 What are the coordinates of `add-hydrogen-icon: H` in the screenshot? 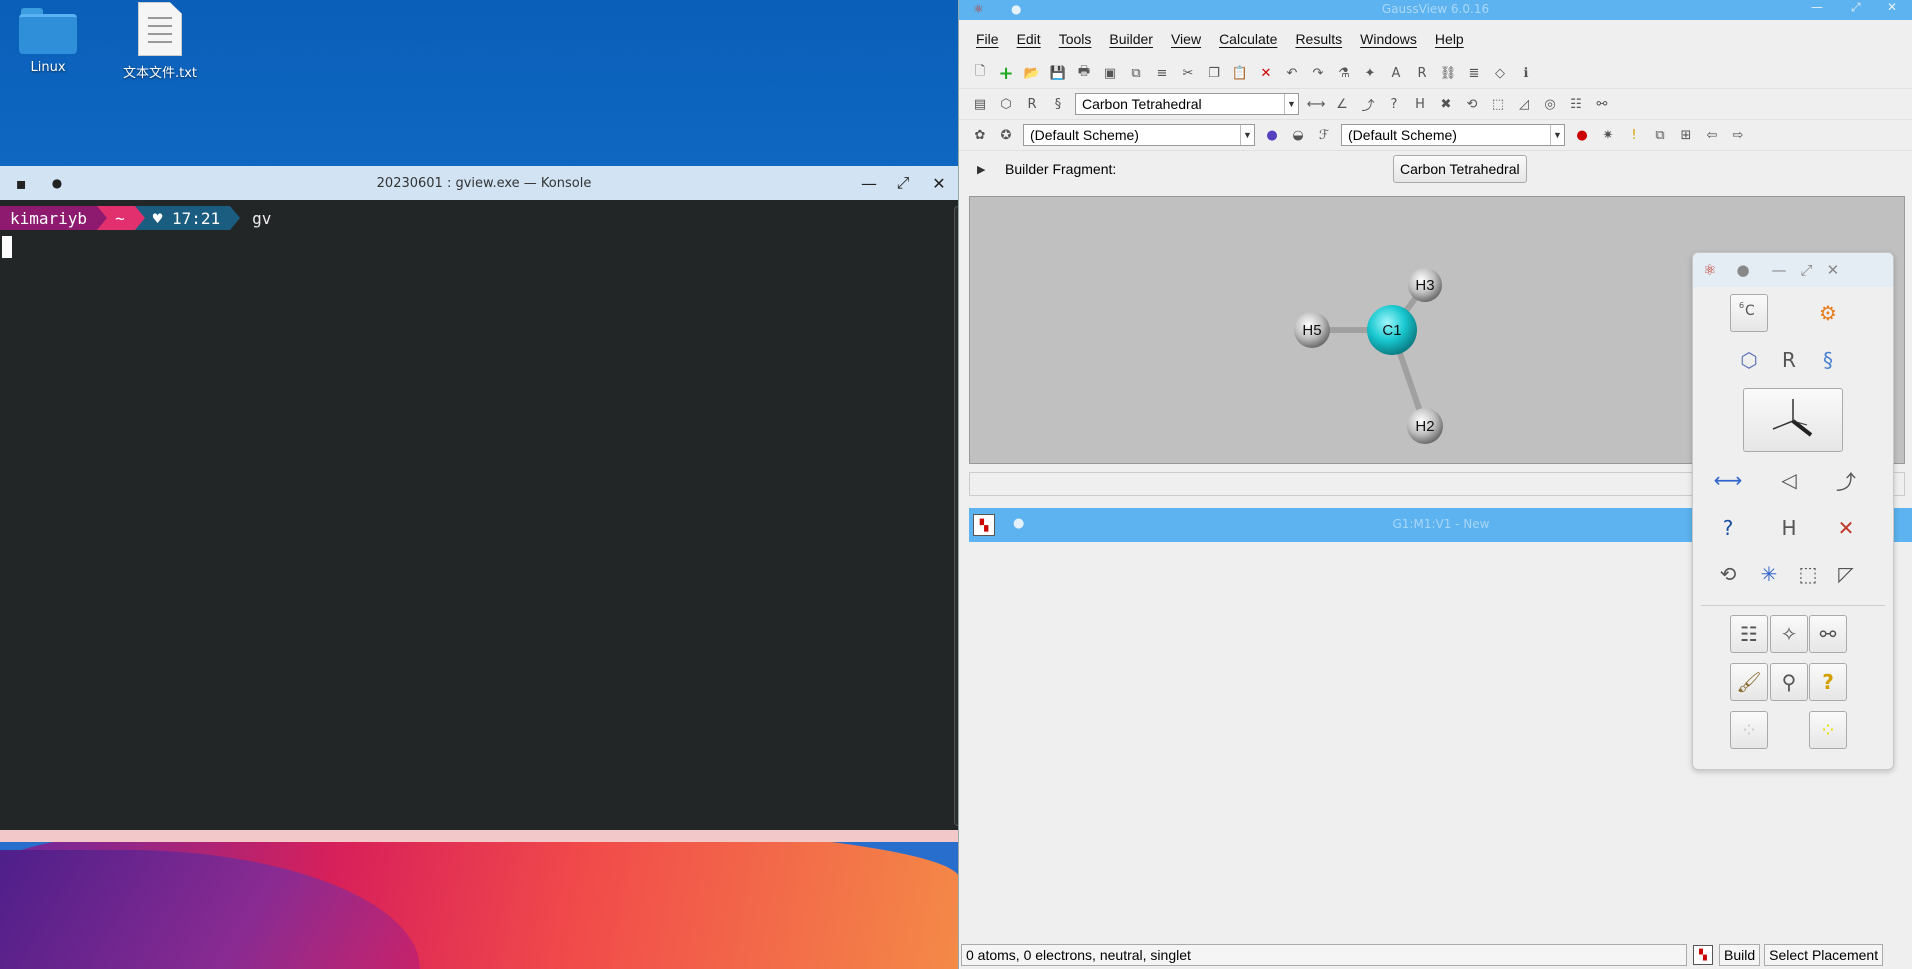 It's located at (1420, 104).